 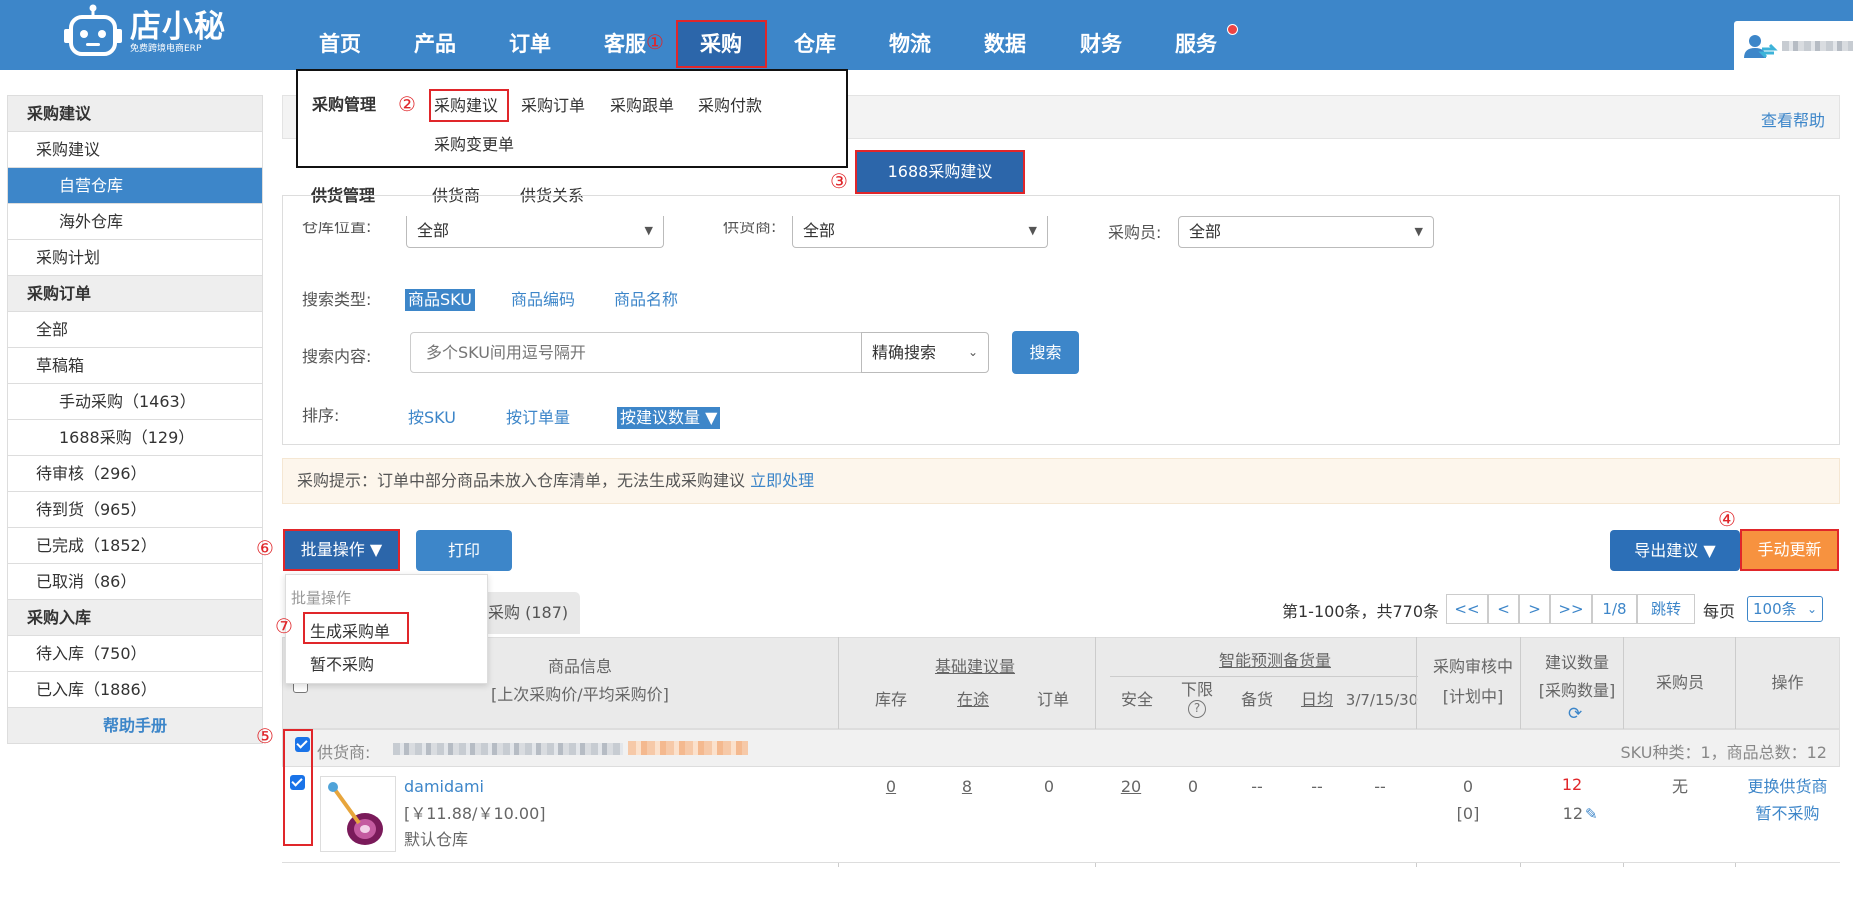 What do you see at coordinates (535, 232) in the screenshot?
I see `warehouse-select: 全部 ▼` at bounding box center [535, 232].